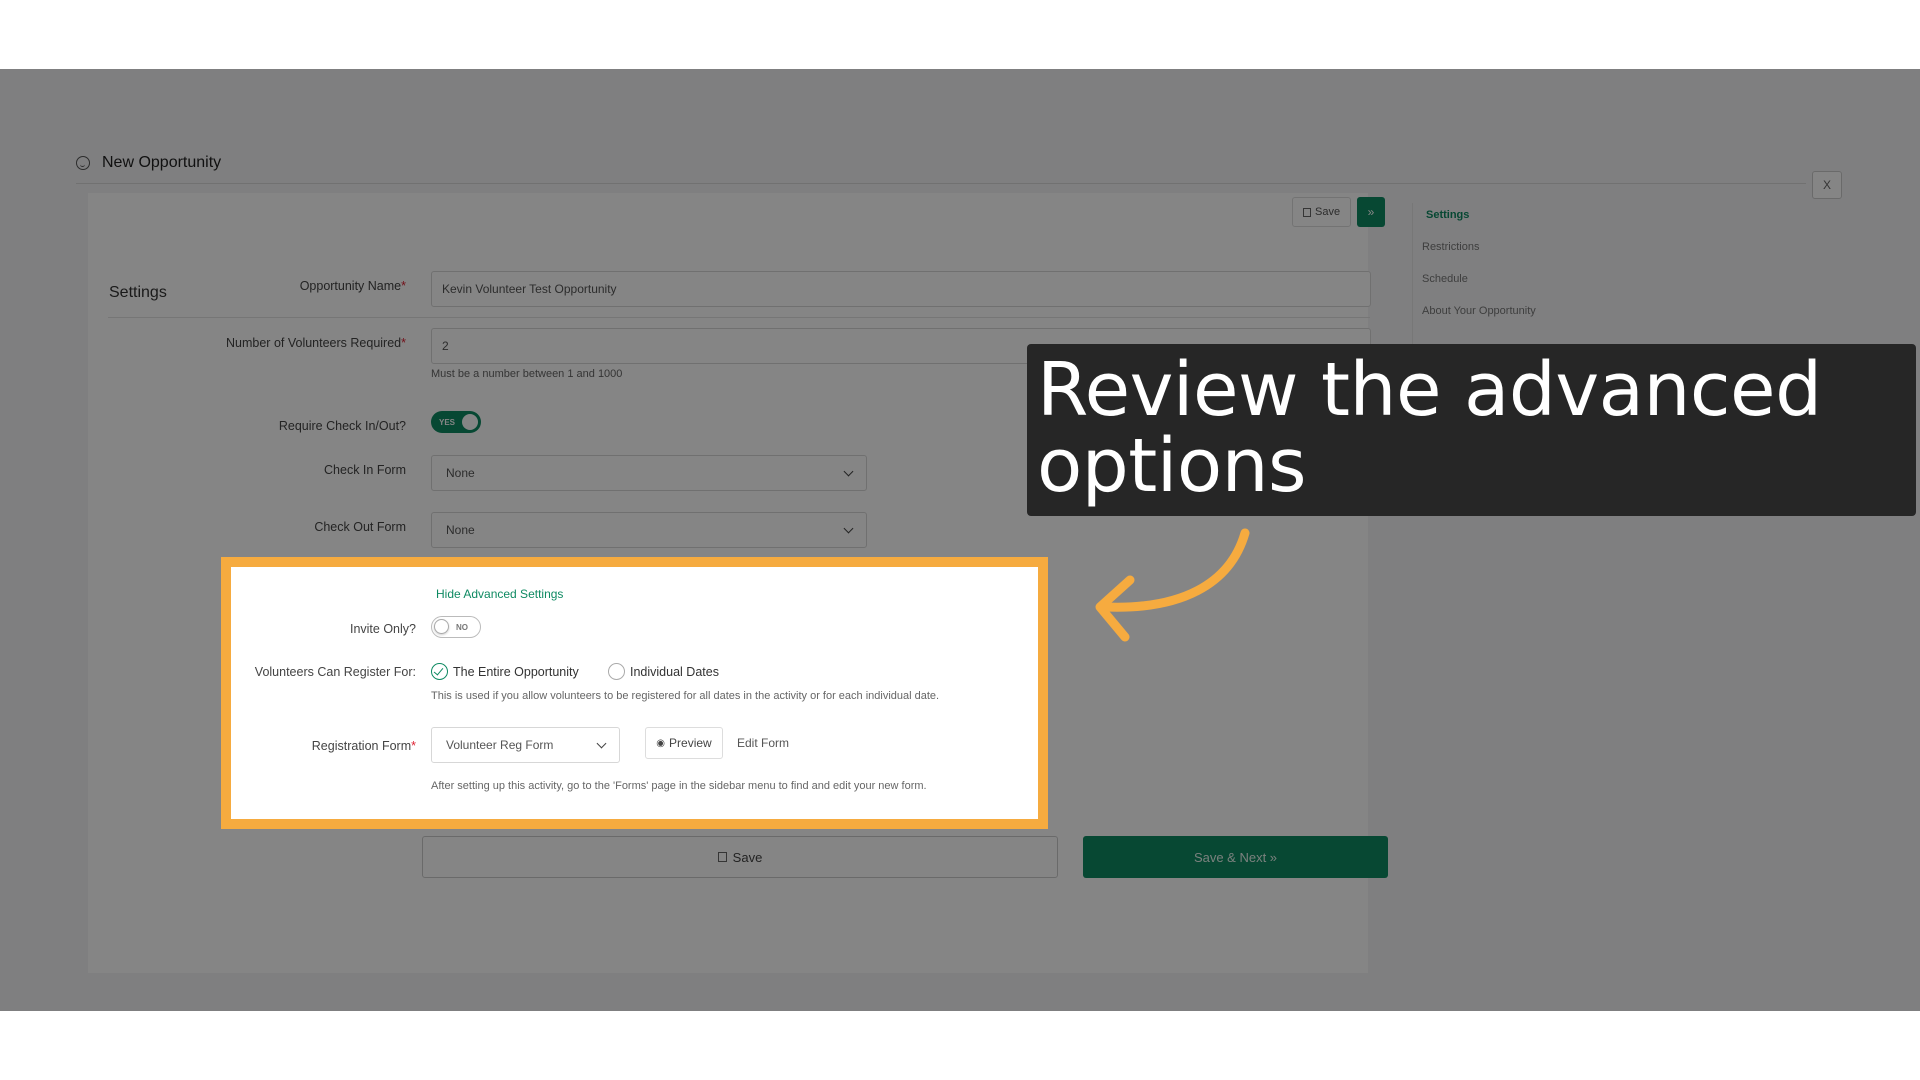 Image resolution: width=1920 pixels, height=1080 pixels. What do you see at coordinates (747, 857) in the screenshot?
I see `bottom-save-label: Save` at bounding box center [747, 857].